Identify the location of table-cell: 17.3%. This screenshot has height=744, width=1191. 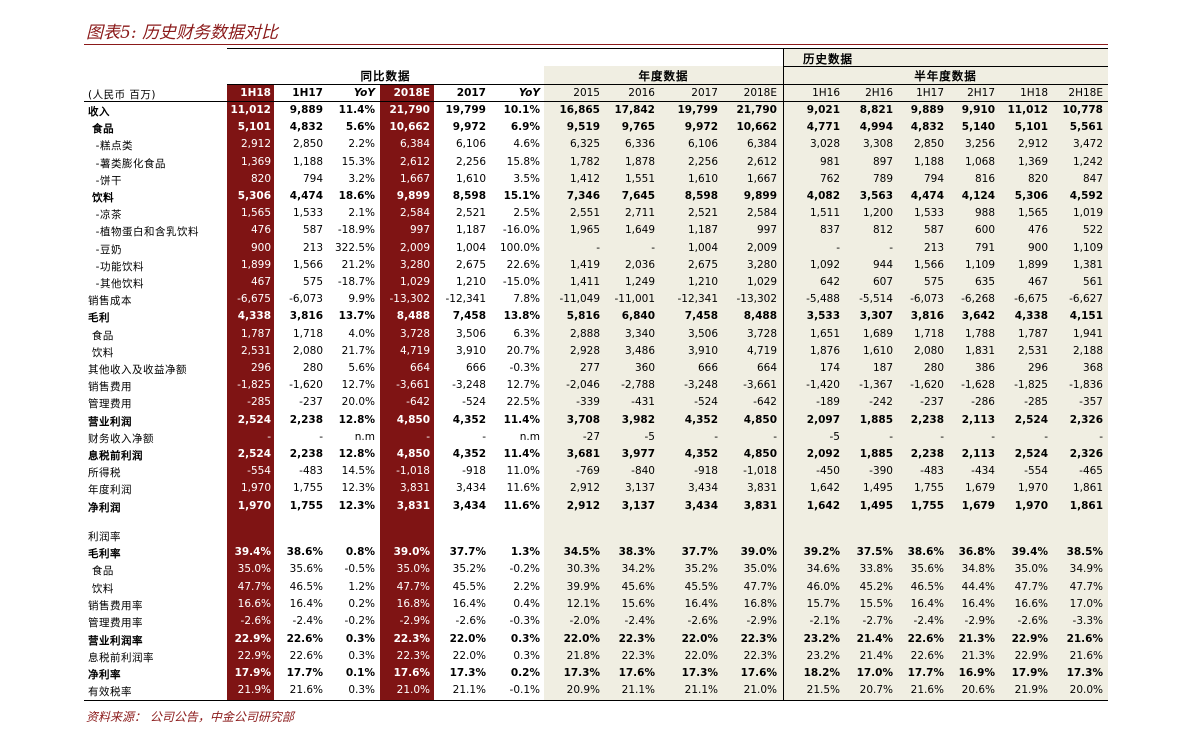
(1084, 673).